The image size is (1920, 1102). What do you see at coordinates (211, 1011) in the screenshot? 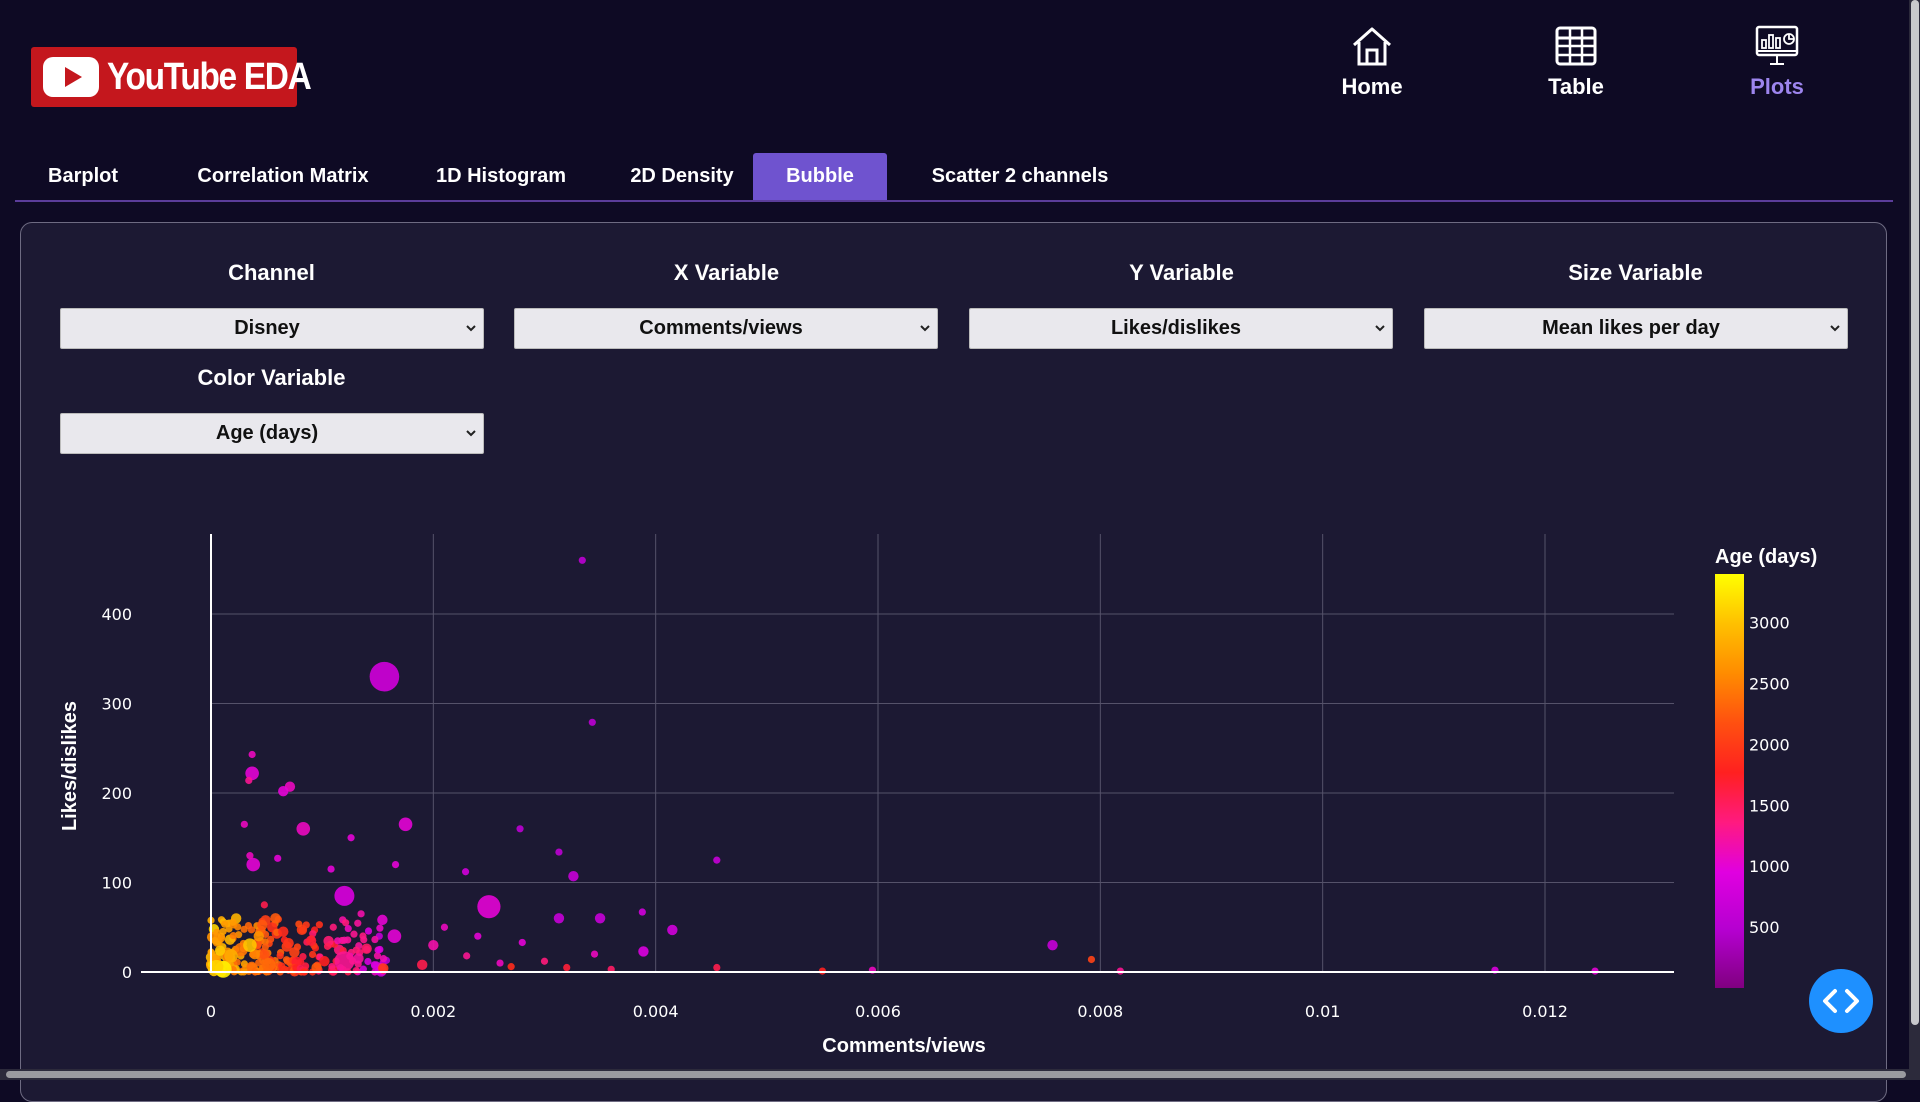
I see `x-tick-label: 0` at bounding box center [211, 1011].